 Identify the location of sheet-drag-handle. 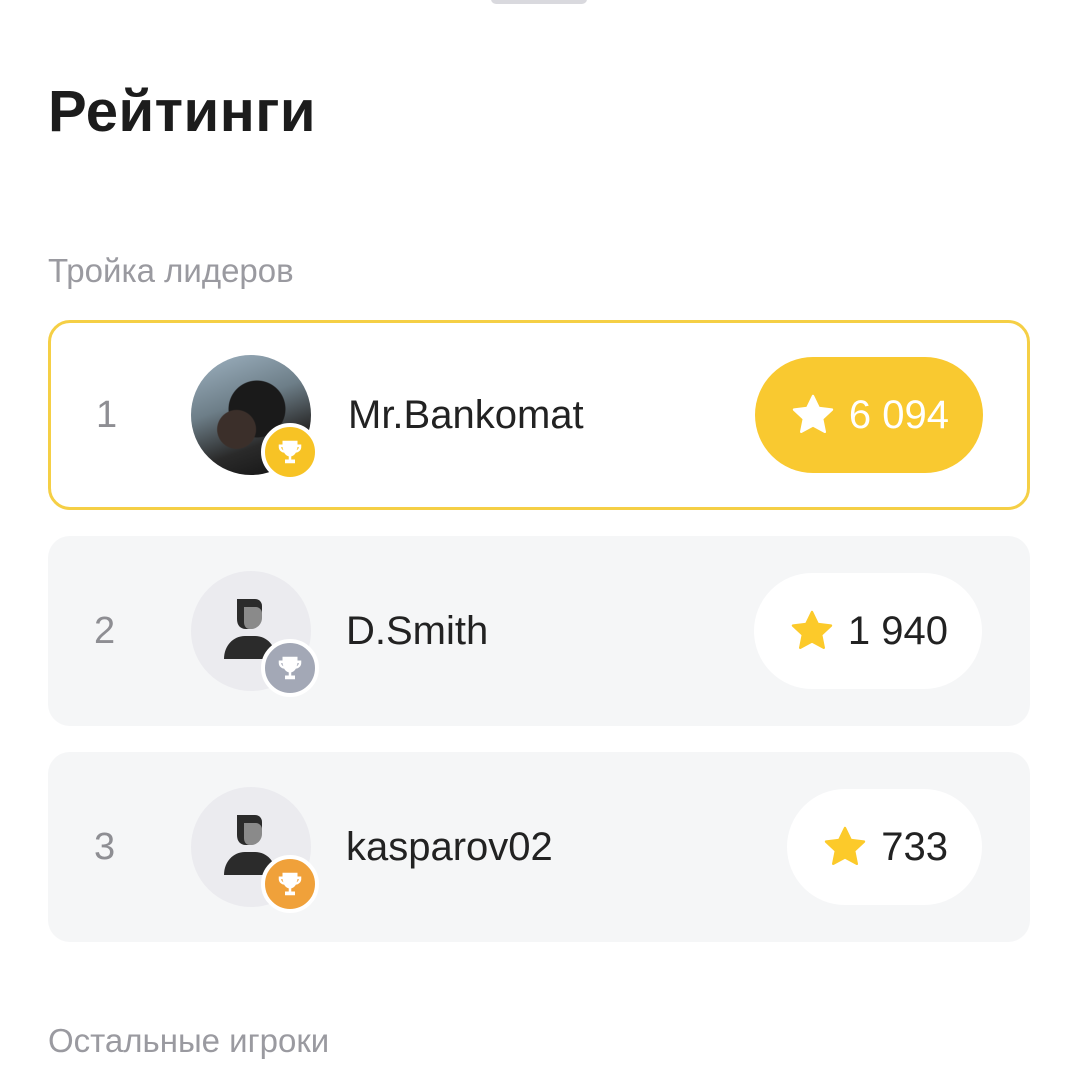
(539, 2).